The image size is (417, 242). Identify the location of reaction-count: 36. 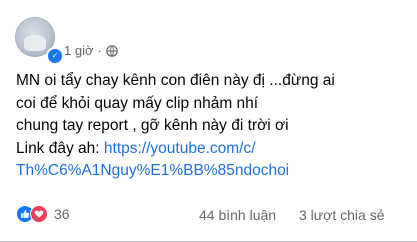
(62, 214).